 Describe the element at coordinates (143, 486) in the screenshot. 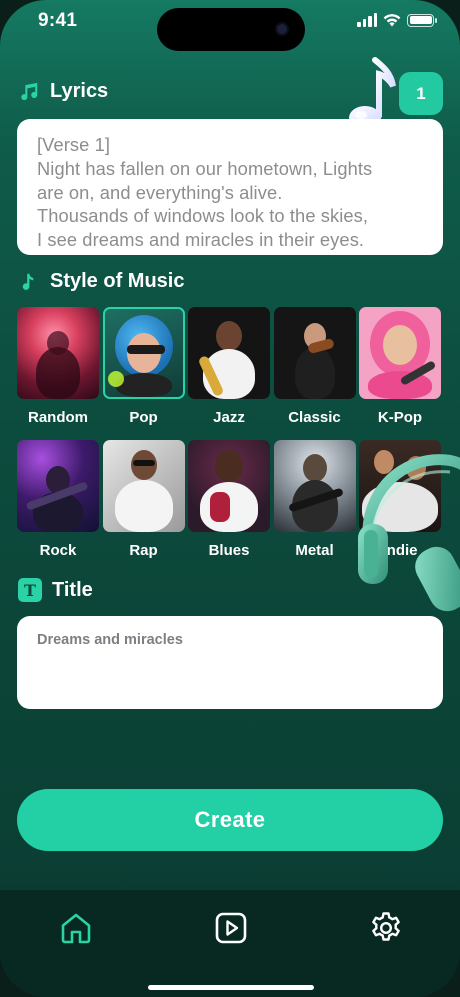

I see `rap-thumbnail` at that location.